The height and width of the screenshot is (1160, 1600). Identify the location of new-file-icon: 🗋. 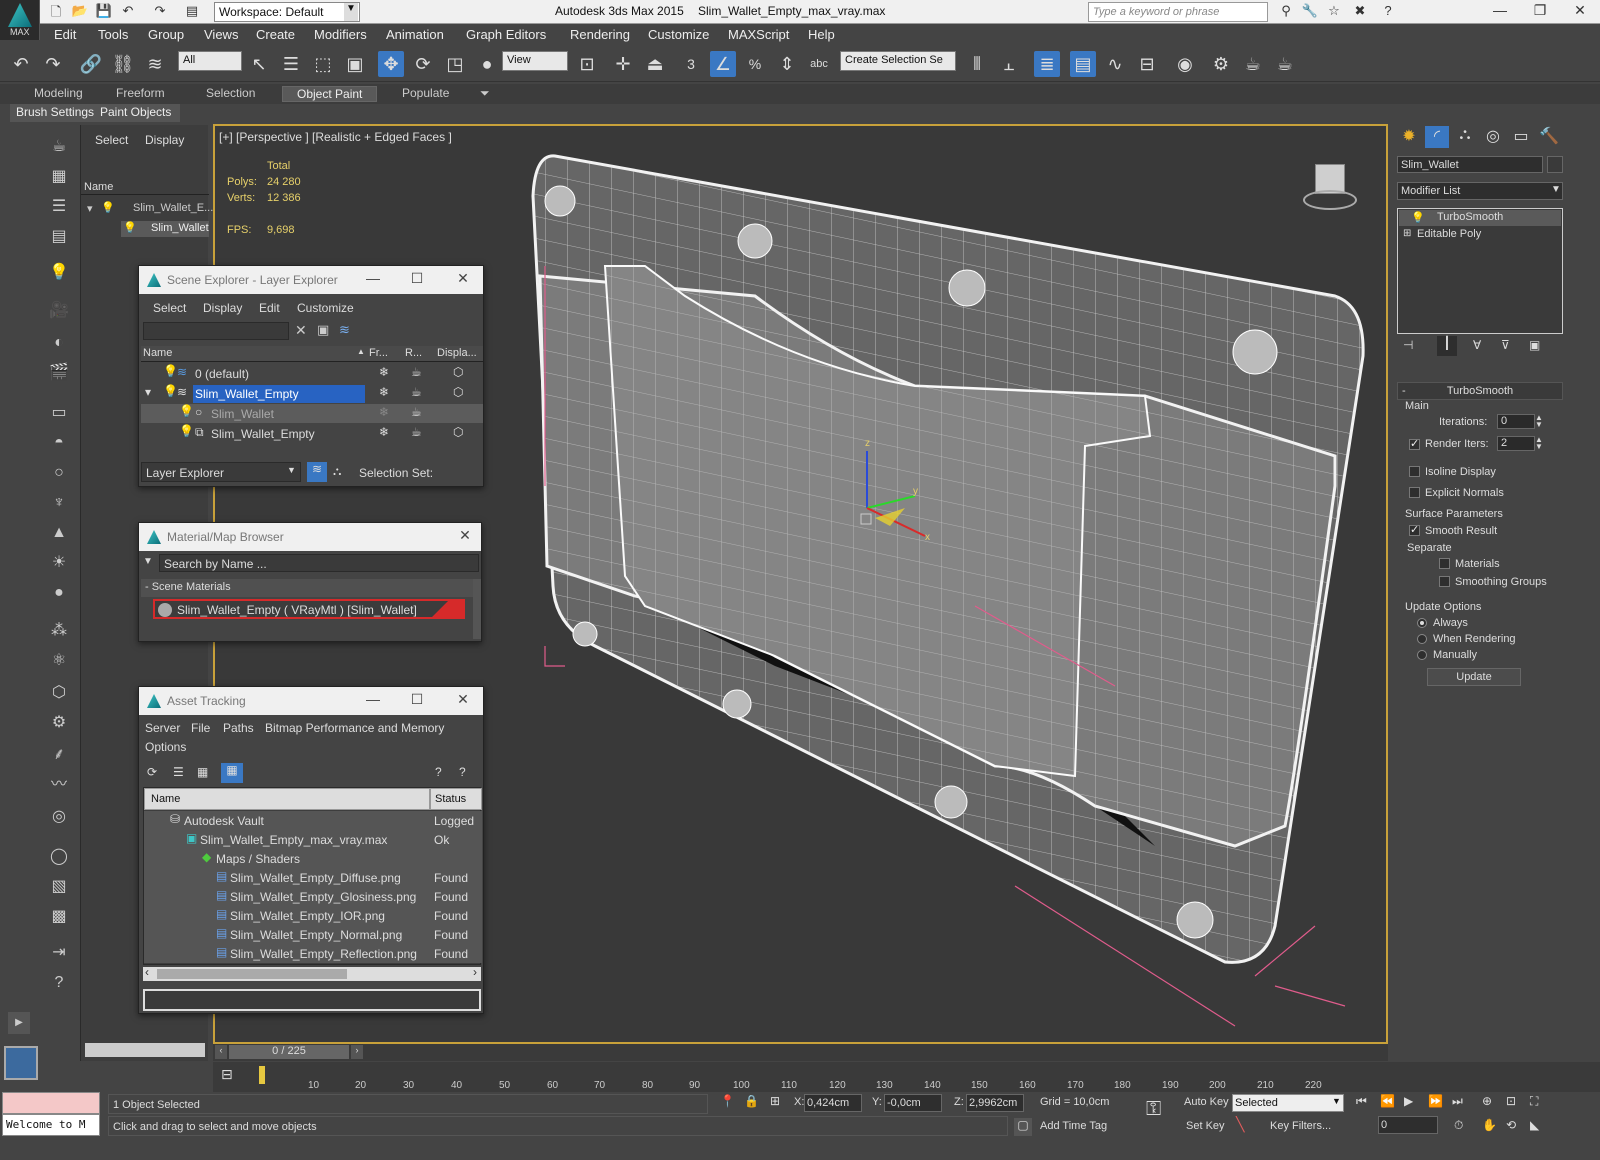
(56, 12).